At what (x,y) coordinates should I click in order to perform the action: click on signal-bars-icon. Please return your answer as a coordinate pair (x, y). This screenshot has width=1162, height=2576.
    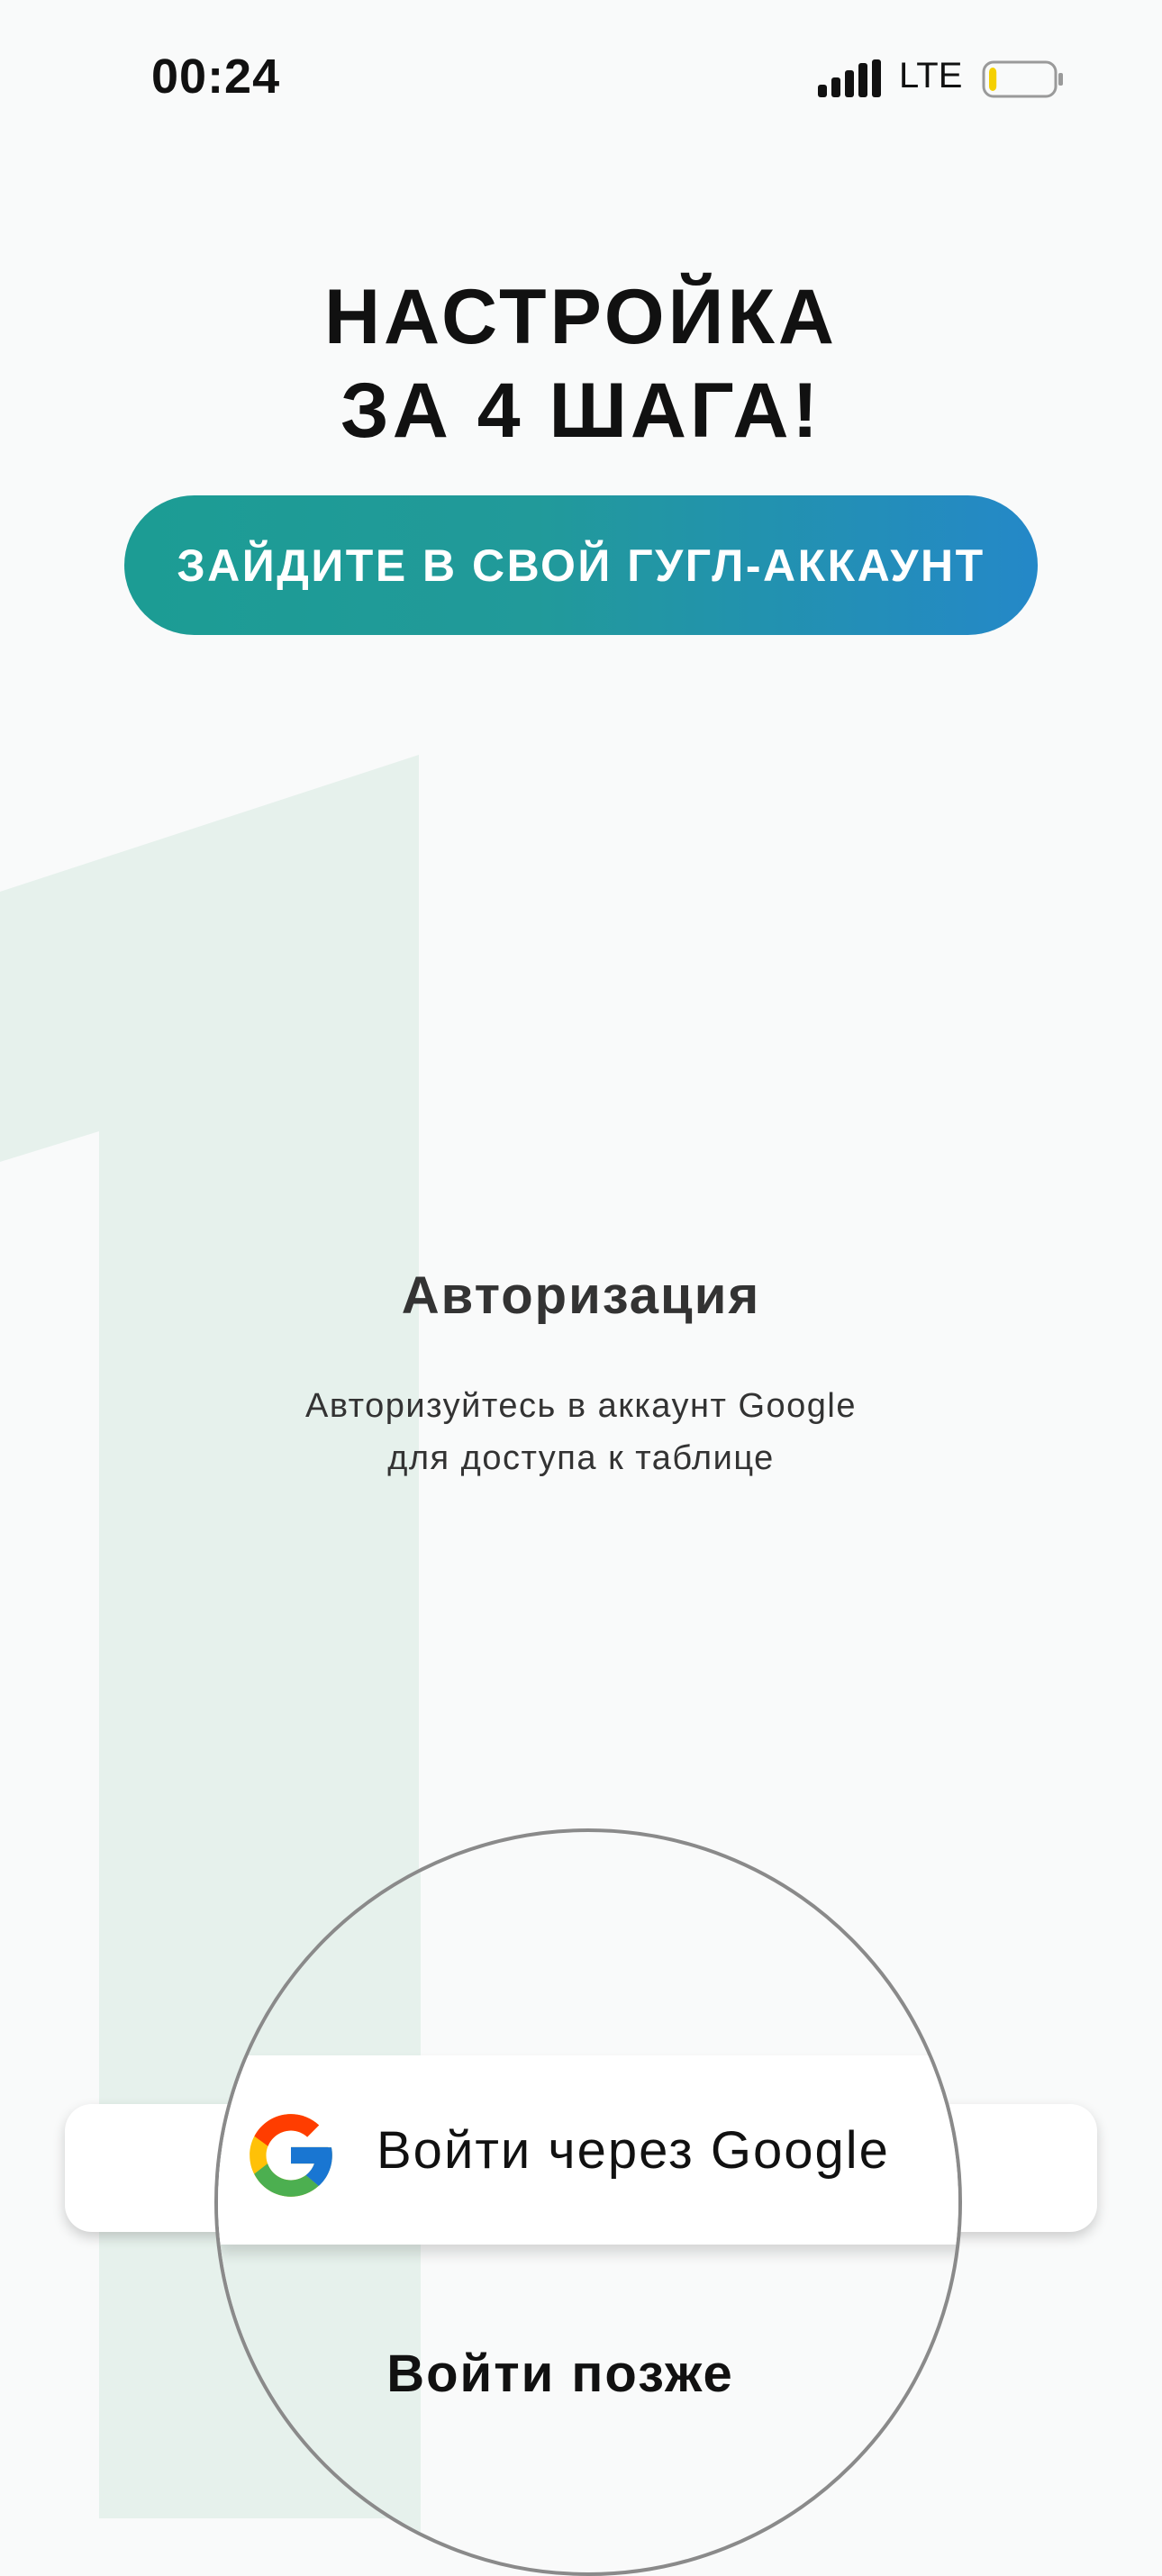
    Looking at the image, I should click on (849, 78).